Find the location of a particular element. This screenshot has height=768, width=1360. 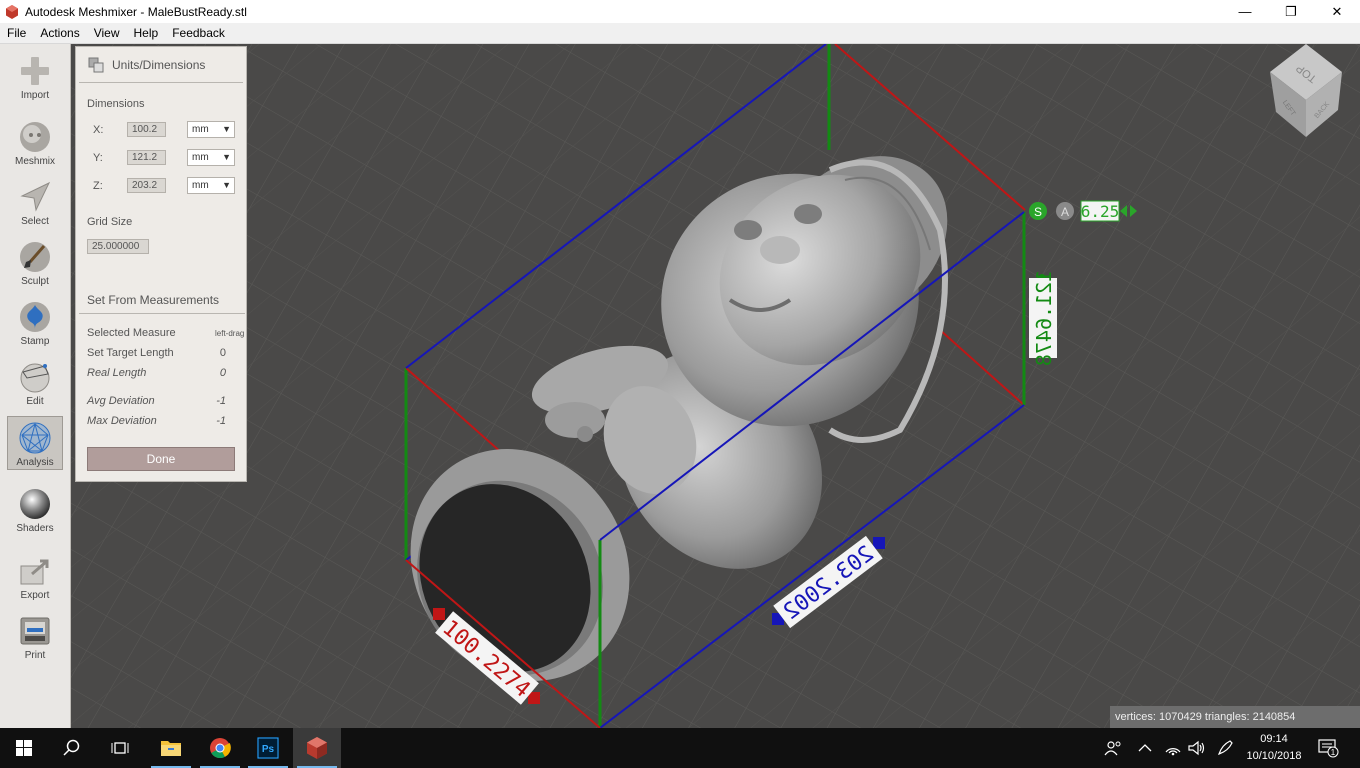

grid-size-field: 25.000000 is located at coordinates (118, 246).